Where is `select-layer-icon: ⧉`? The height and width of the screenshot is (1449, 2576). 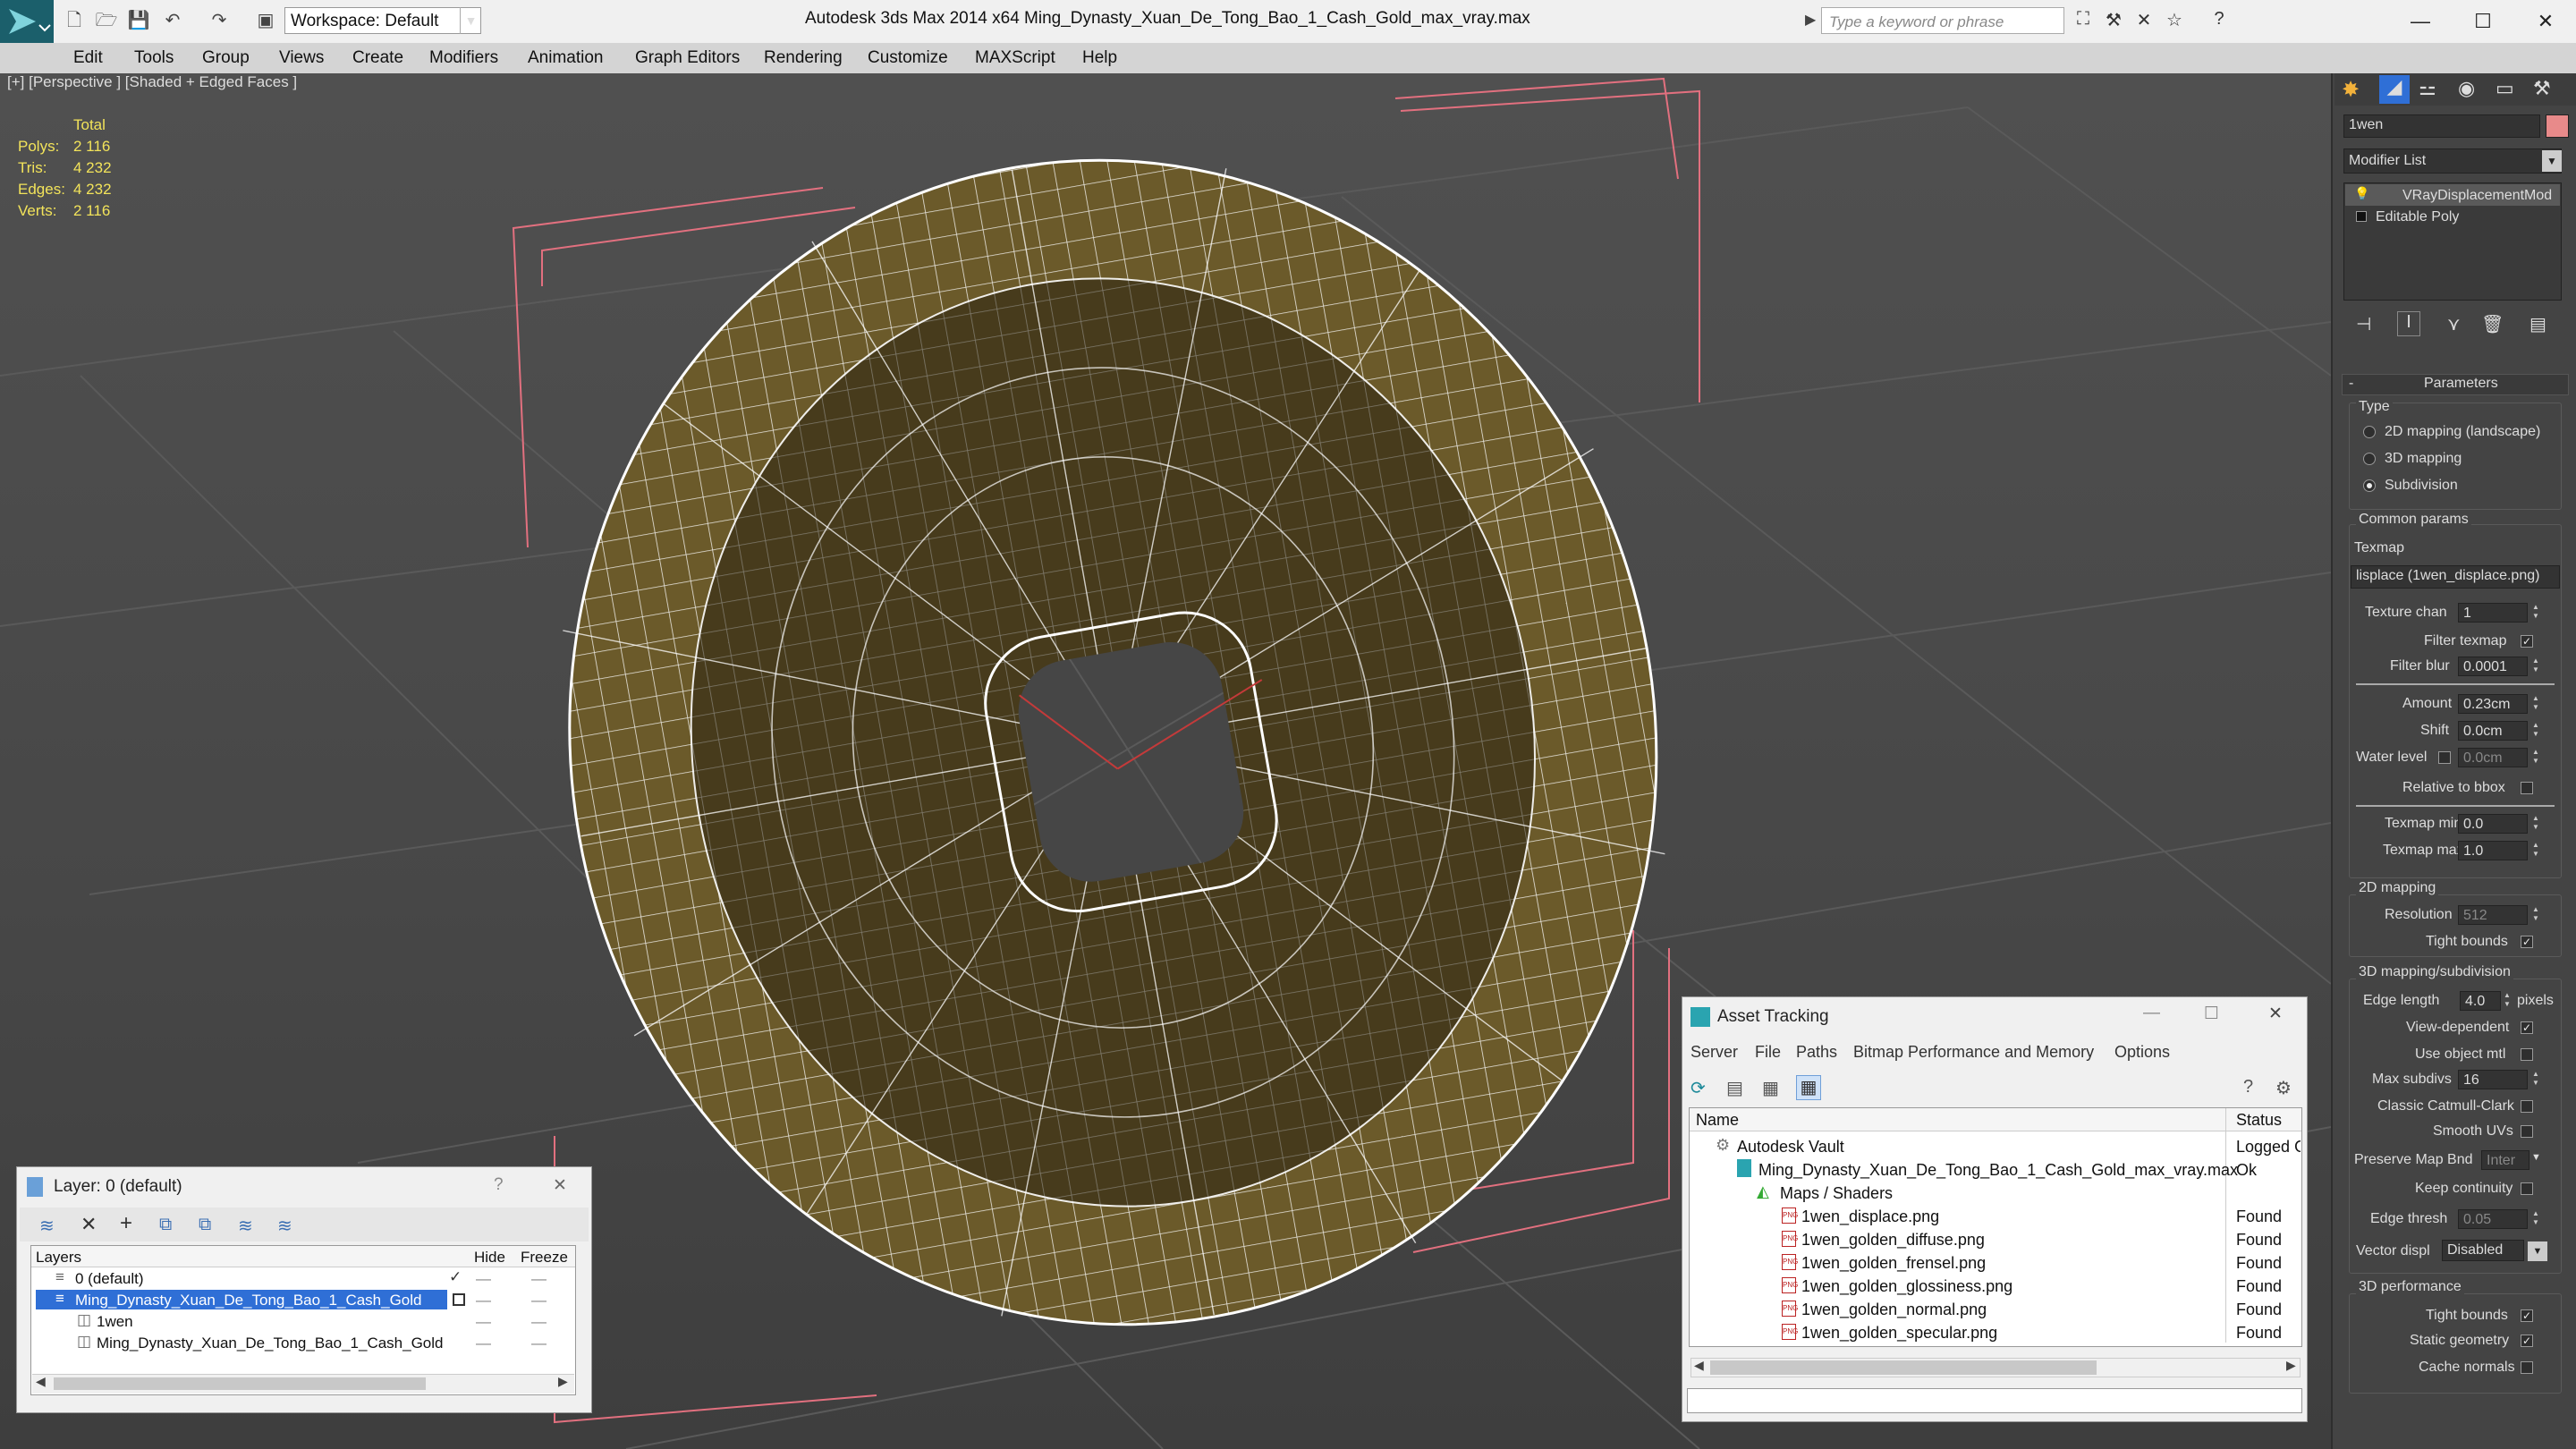 select-layer-icon: ⧉ is located at coordinates (165, 1225).